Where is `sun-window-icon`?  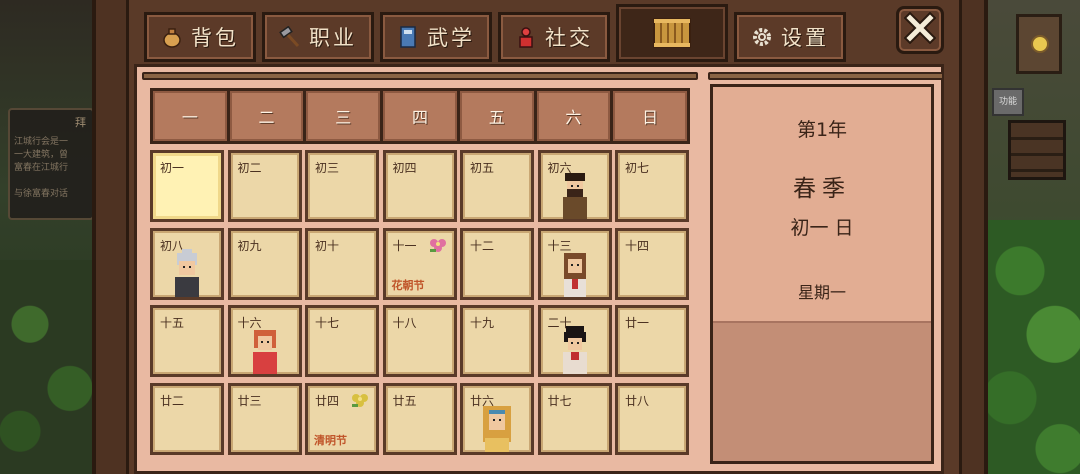 sun-window-icon is located at coordinates (1040, 44).